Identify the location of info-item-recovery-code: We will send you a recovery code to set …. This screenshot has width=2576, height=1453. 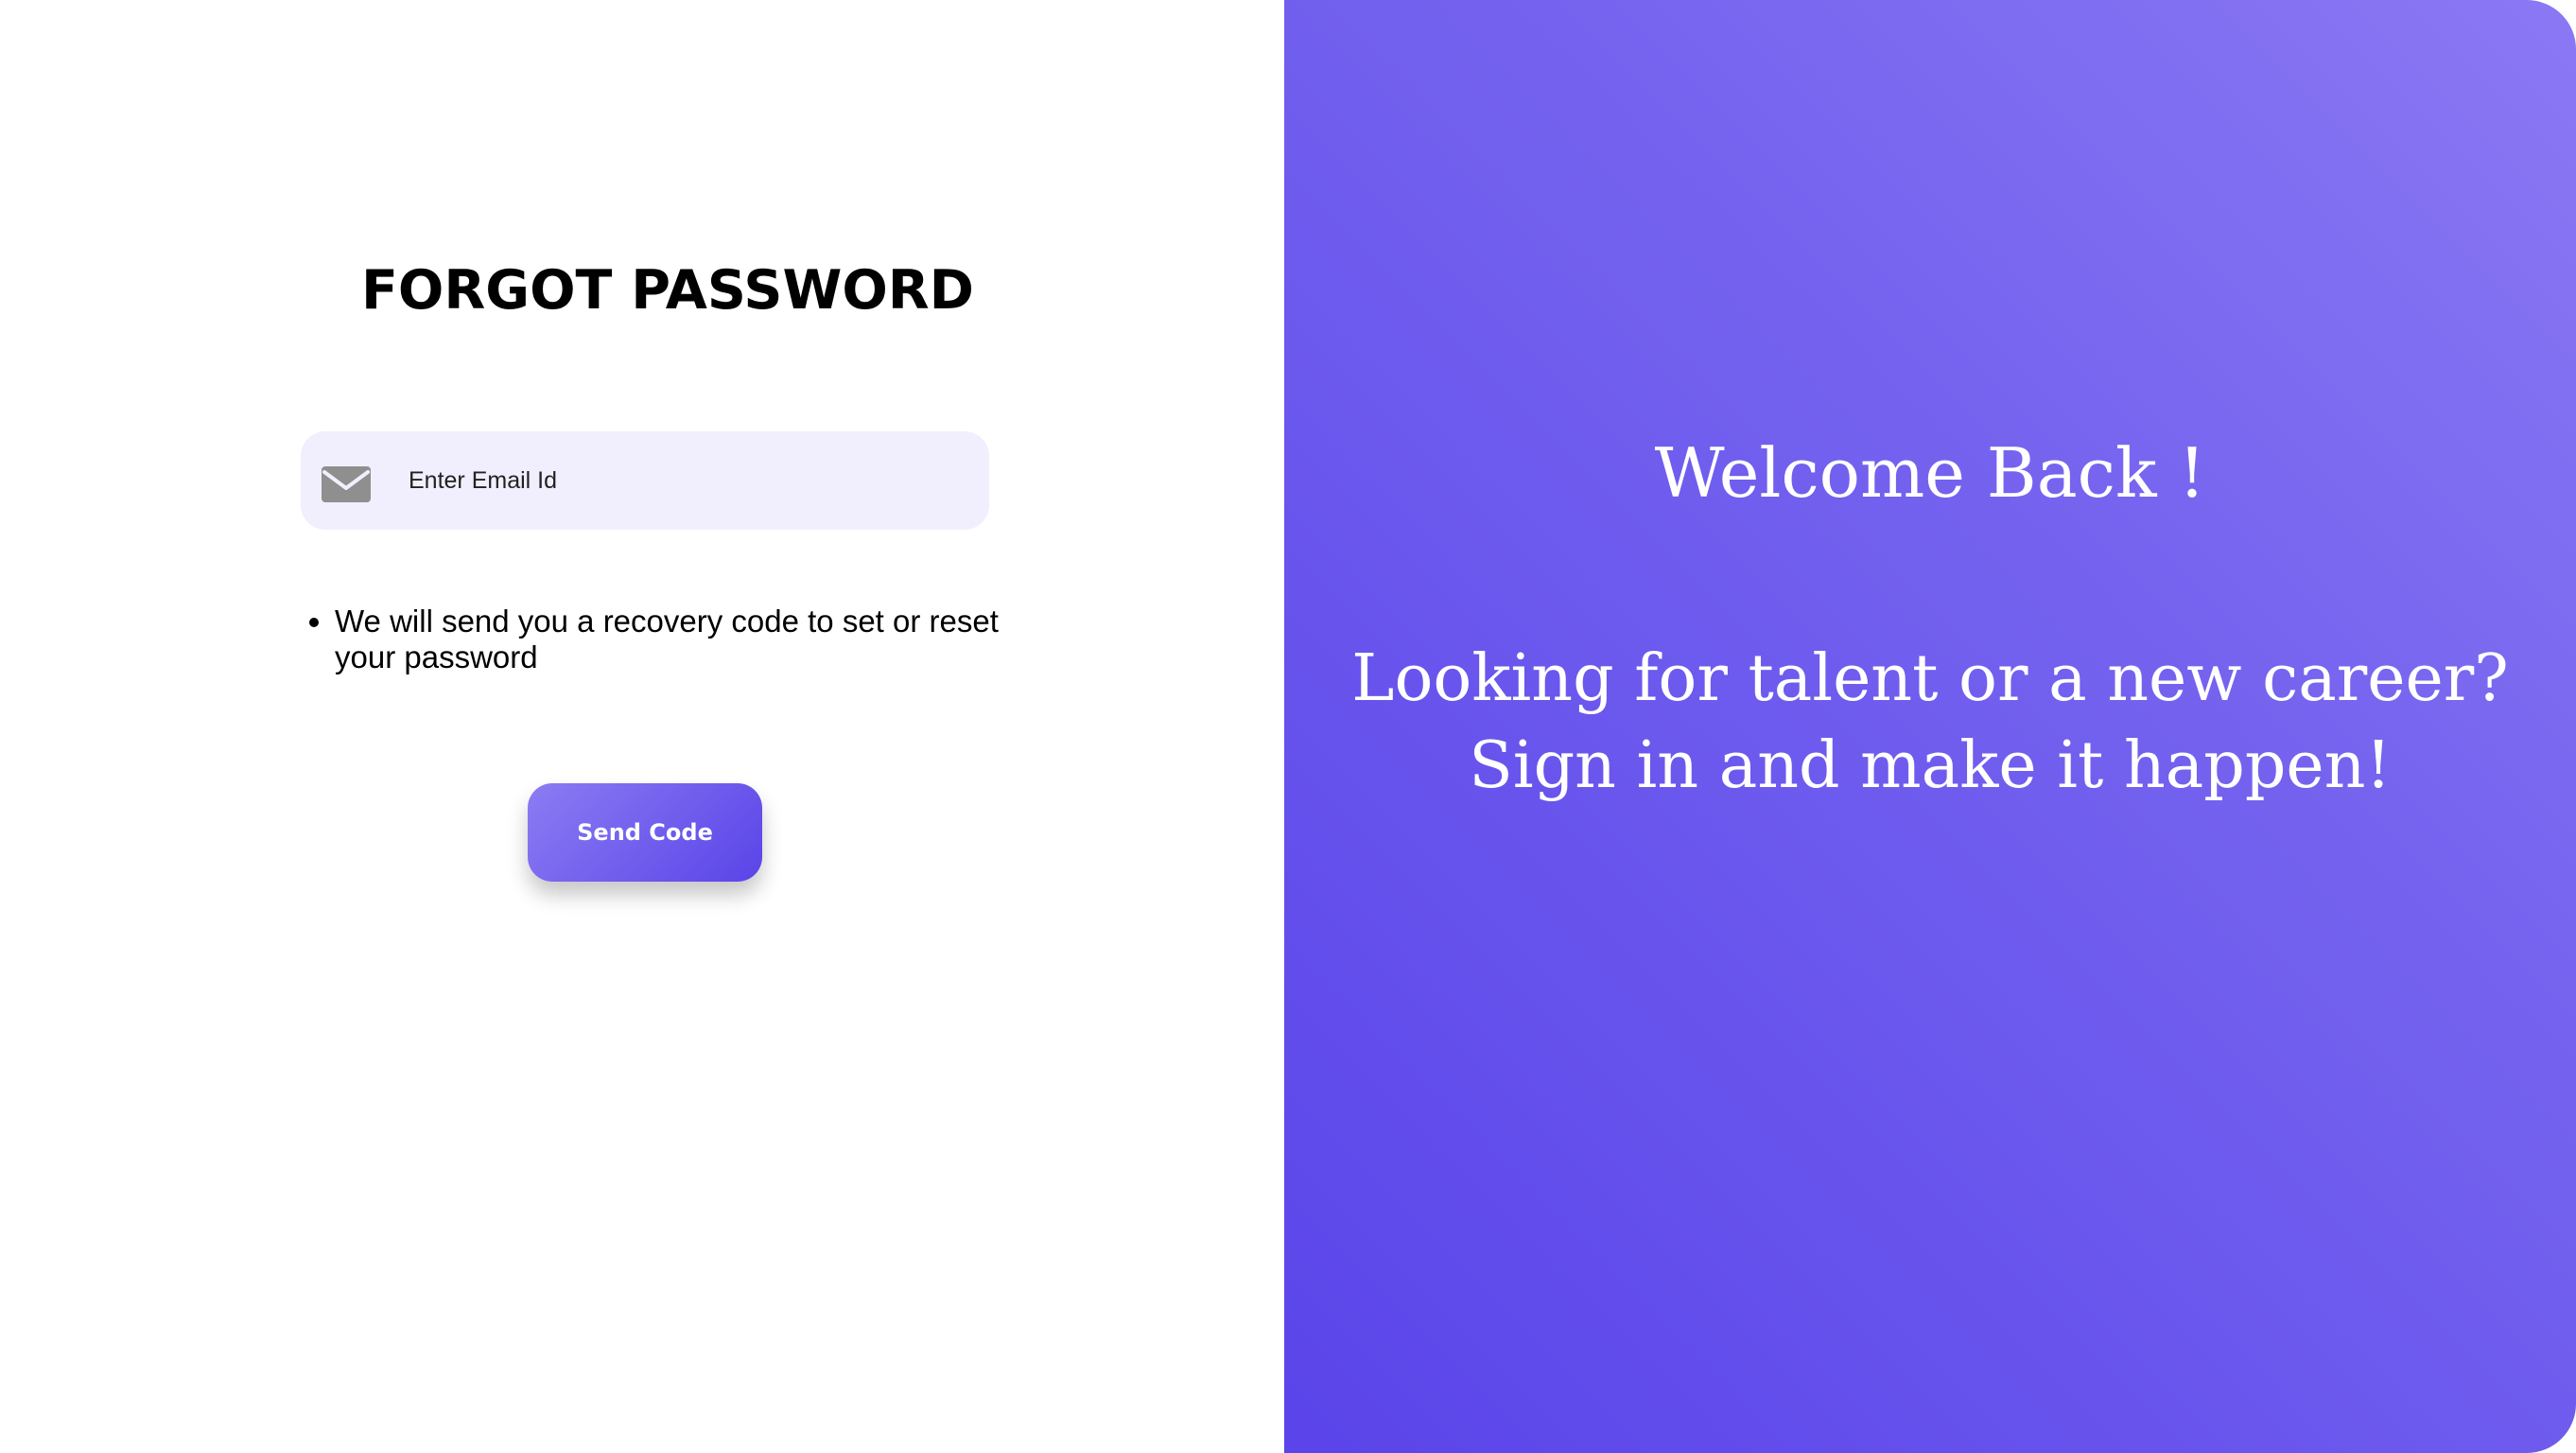
(691, 639).